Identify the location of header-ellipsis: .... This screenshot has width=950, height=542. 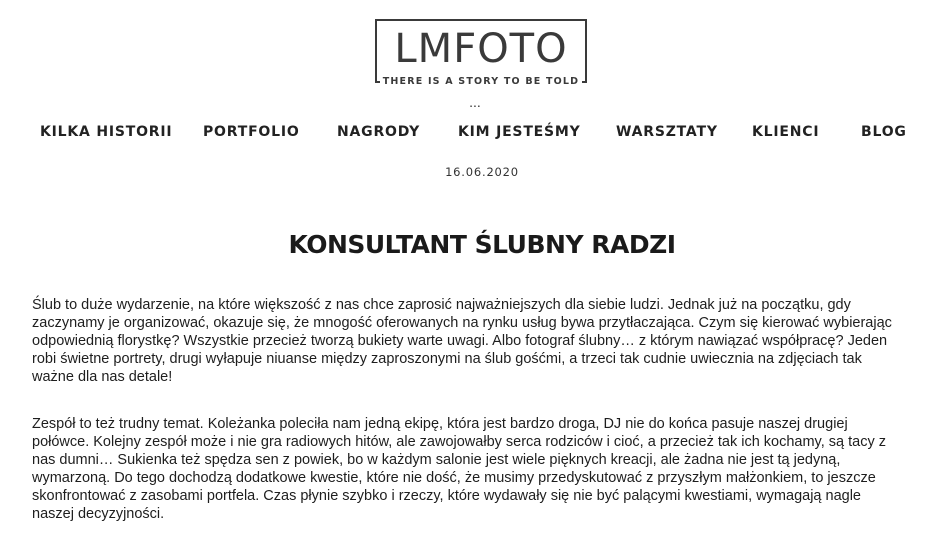
(475, 102).